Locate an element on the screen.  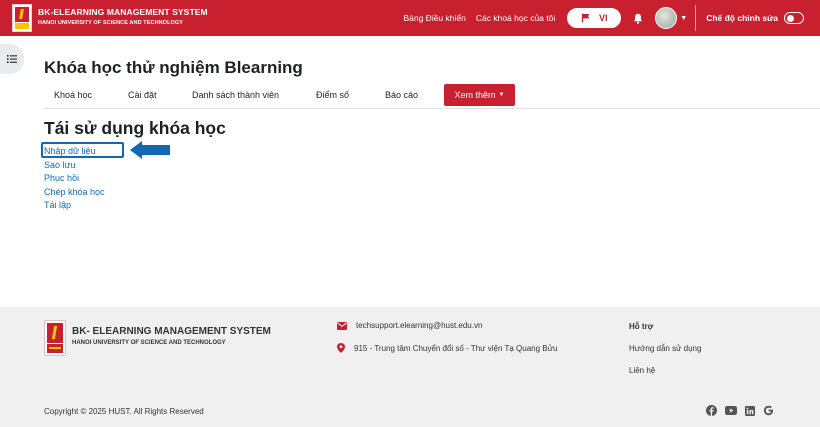
facebook-icon is located at coordinates (711, 410).